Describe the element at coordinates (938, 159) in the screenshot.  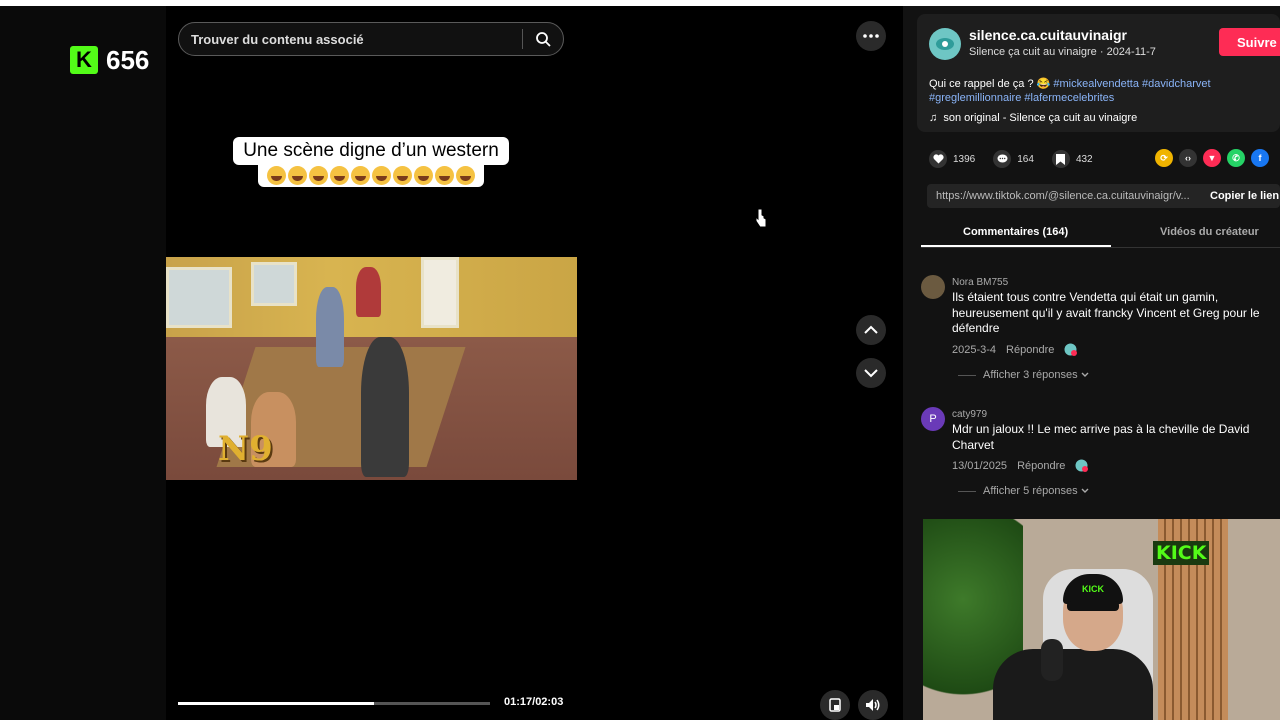
I see `heart-icon` at that location.